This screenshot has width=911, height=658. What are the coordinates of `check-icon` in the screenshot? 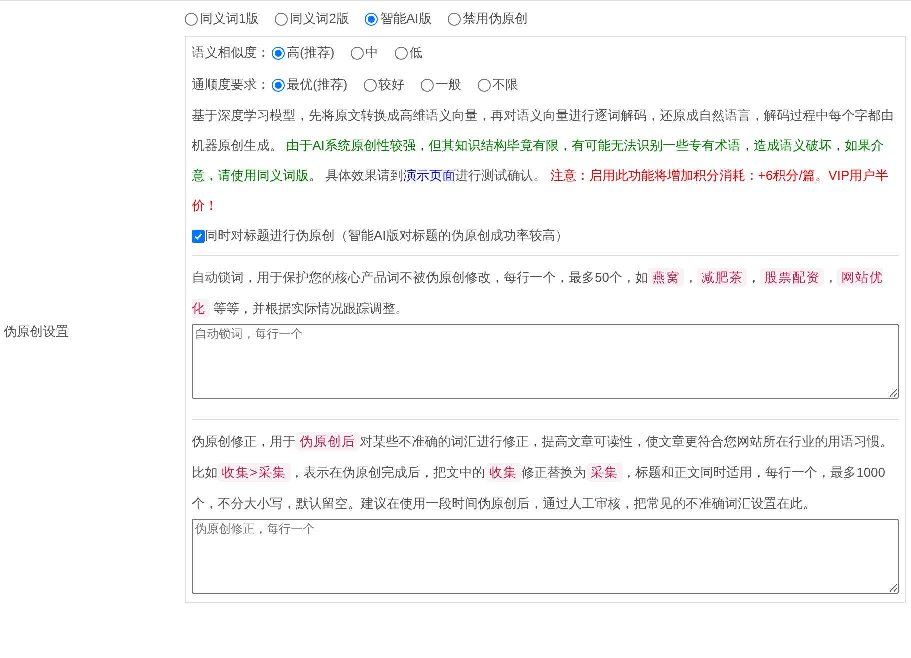 It's located at (198, 236).